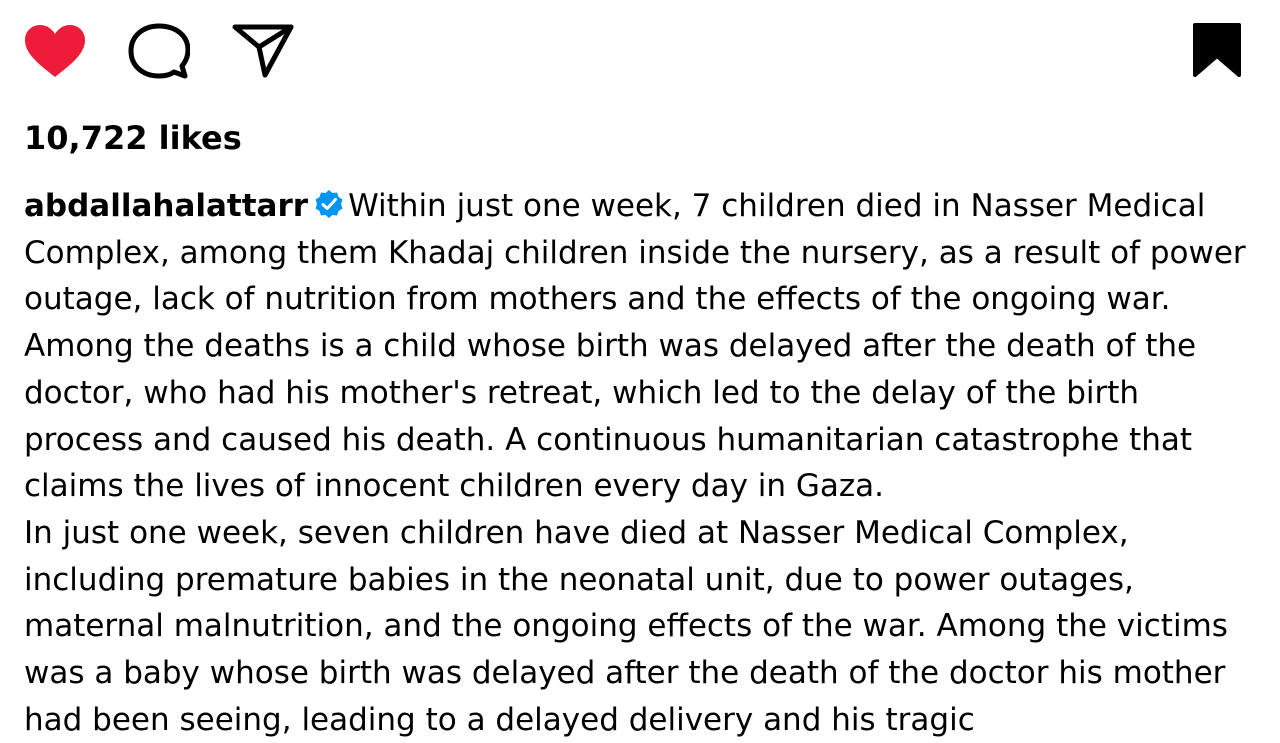 This screenshot has height=743, width=1280. Describe the element at coordinates (263, 50) in the screenshot. I see `share-icon` at that location.